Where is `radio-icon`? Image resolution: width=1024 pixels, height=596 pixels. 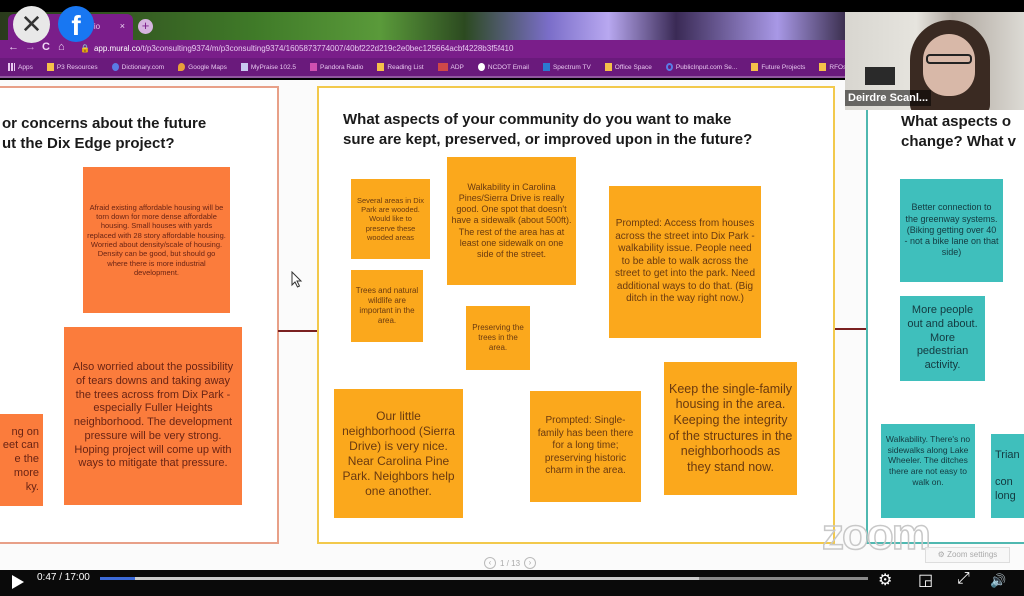 radio-icon is located at coordinates (244, 67).